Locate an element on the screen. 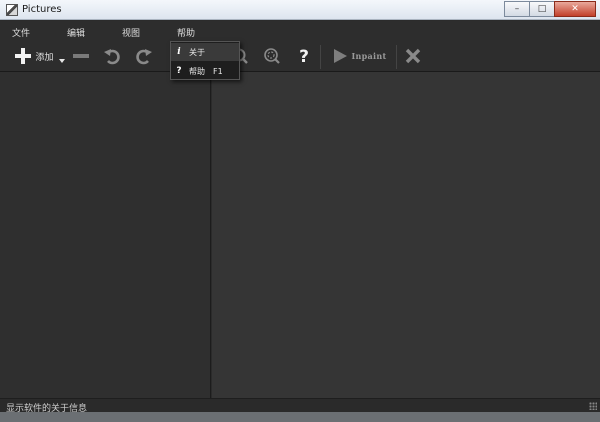  inpaint-button: Inpaint is located at coordinates (359, 56).